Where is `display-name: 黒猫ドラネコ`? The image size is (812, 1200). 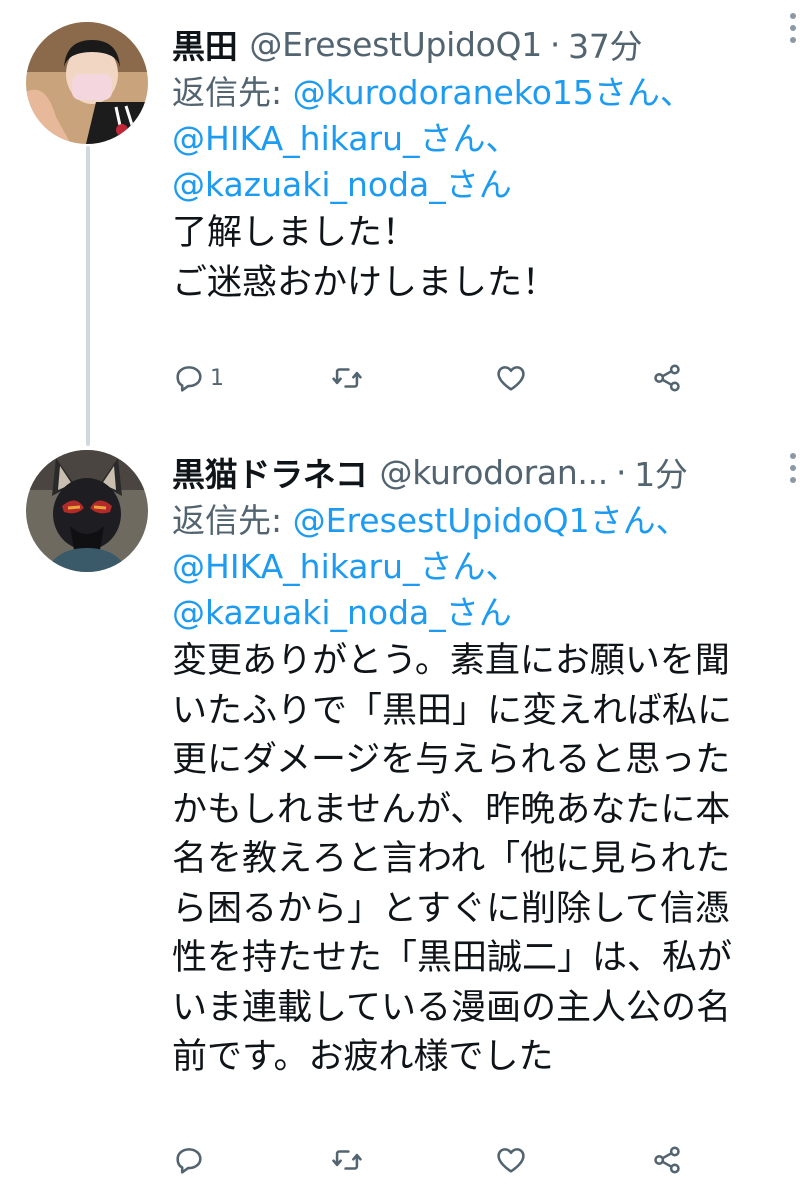 display-name: 黒猫ドラネコ is located at coordinates (270, 472).